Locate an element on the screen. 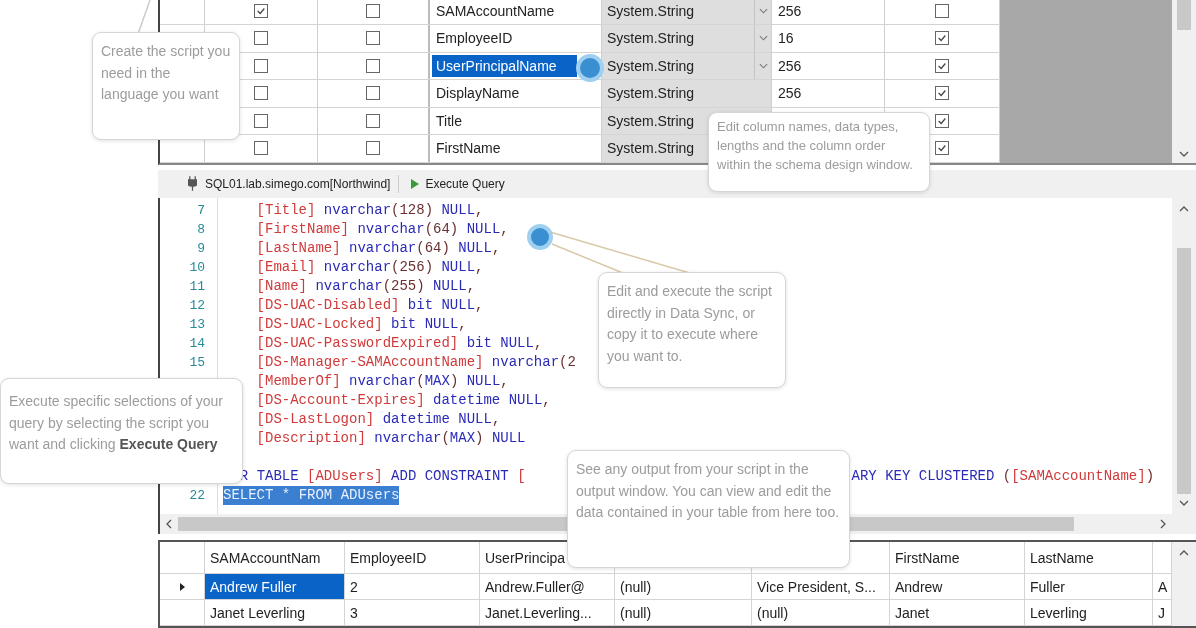  line-number: 12 is located at coordinates (197, 305).